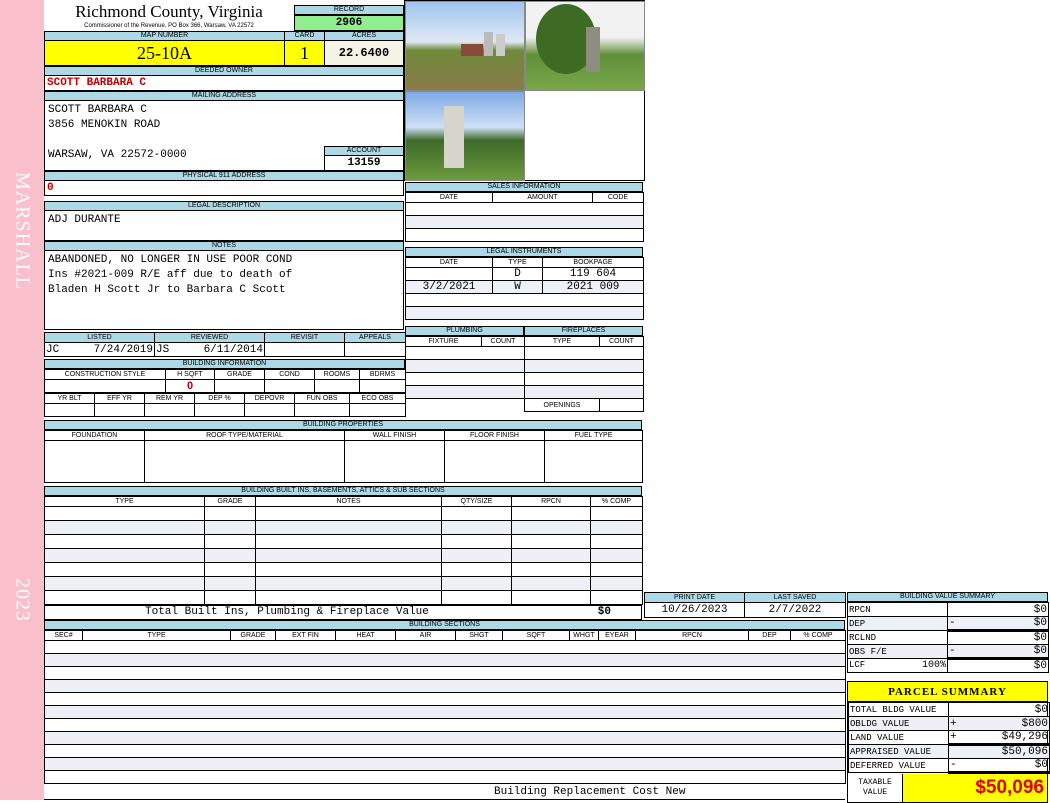  Describe the element at coordinates (1034, 723) in the screenshot. I see `summary-value: $800` at that location.